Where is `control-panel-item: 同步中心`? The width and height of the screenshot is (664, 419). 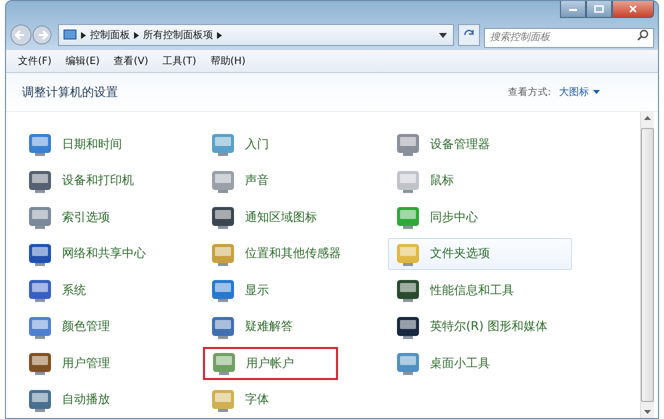
control-panel-item: 同步中心 is located at coordinates (480, 217).